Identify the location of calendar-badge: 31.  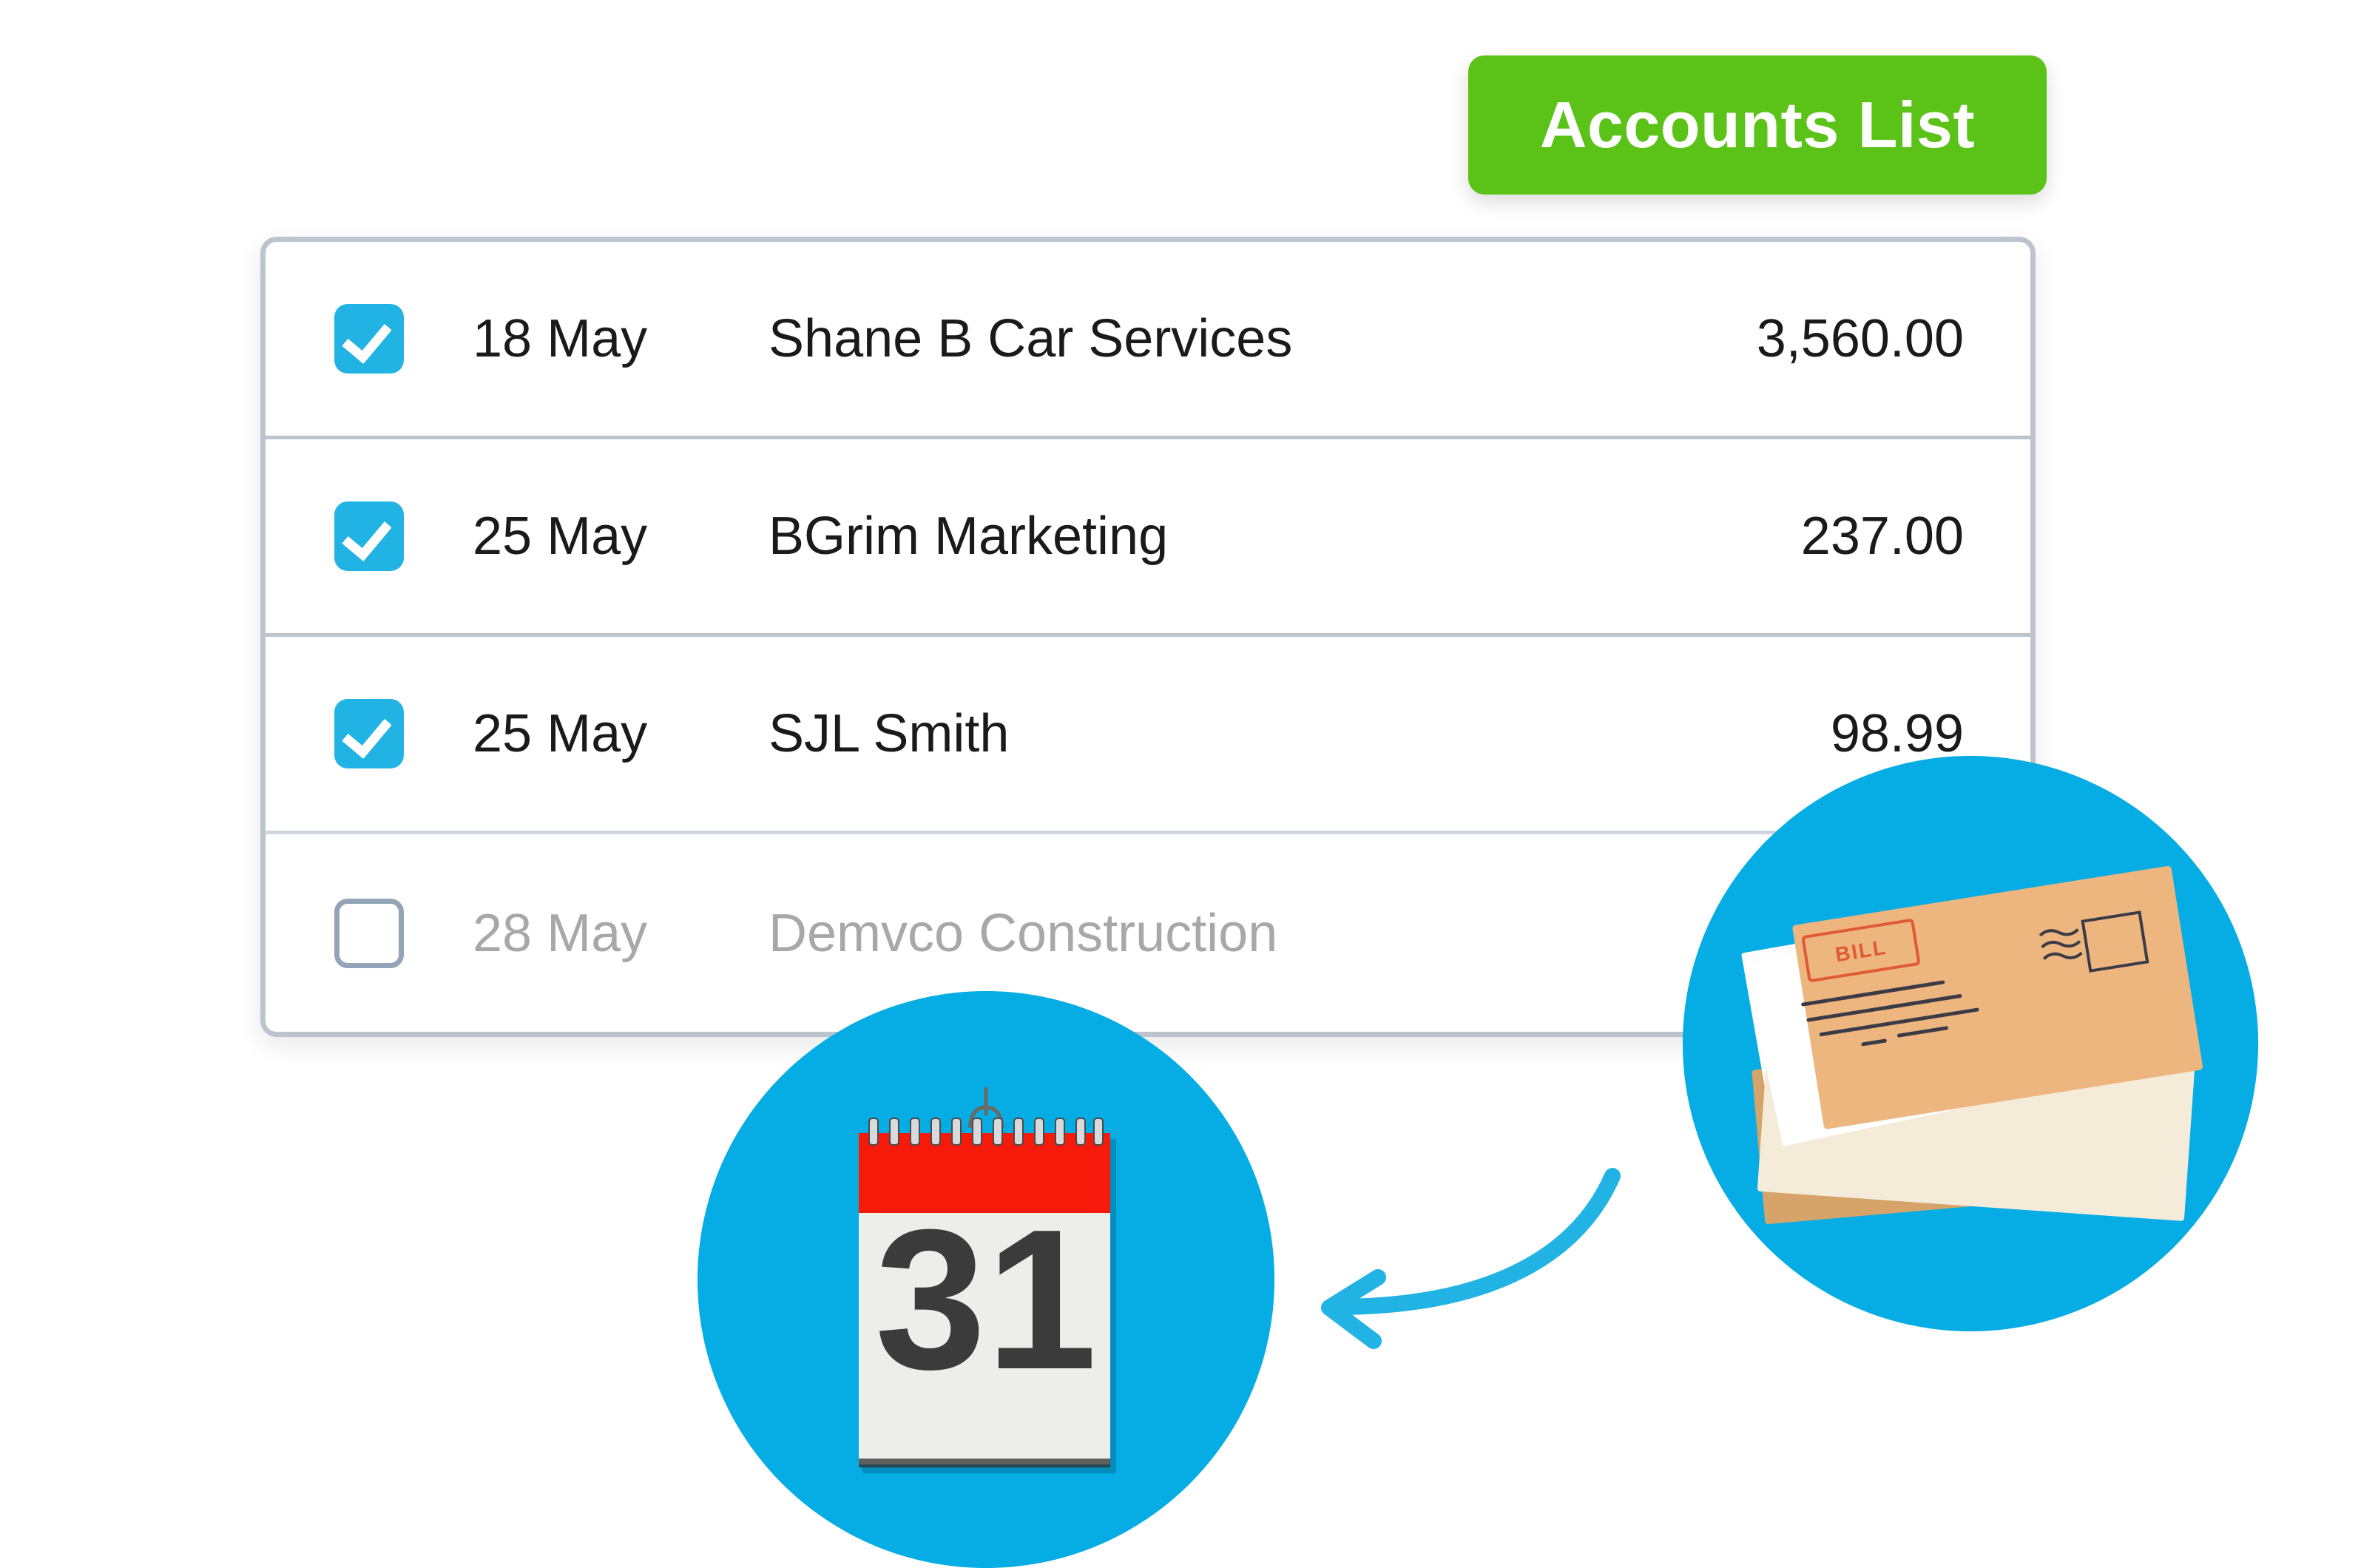
(986, 1279).